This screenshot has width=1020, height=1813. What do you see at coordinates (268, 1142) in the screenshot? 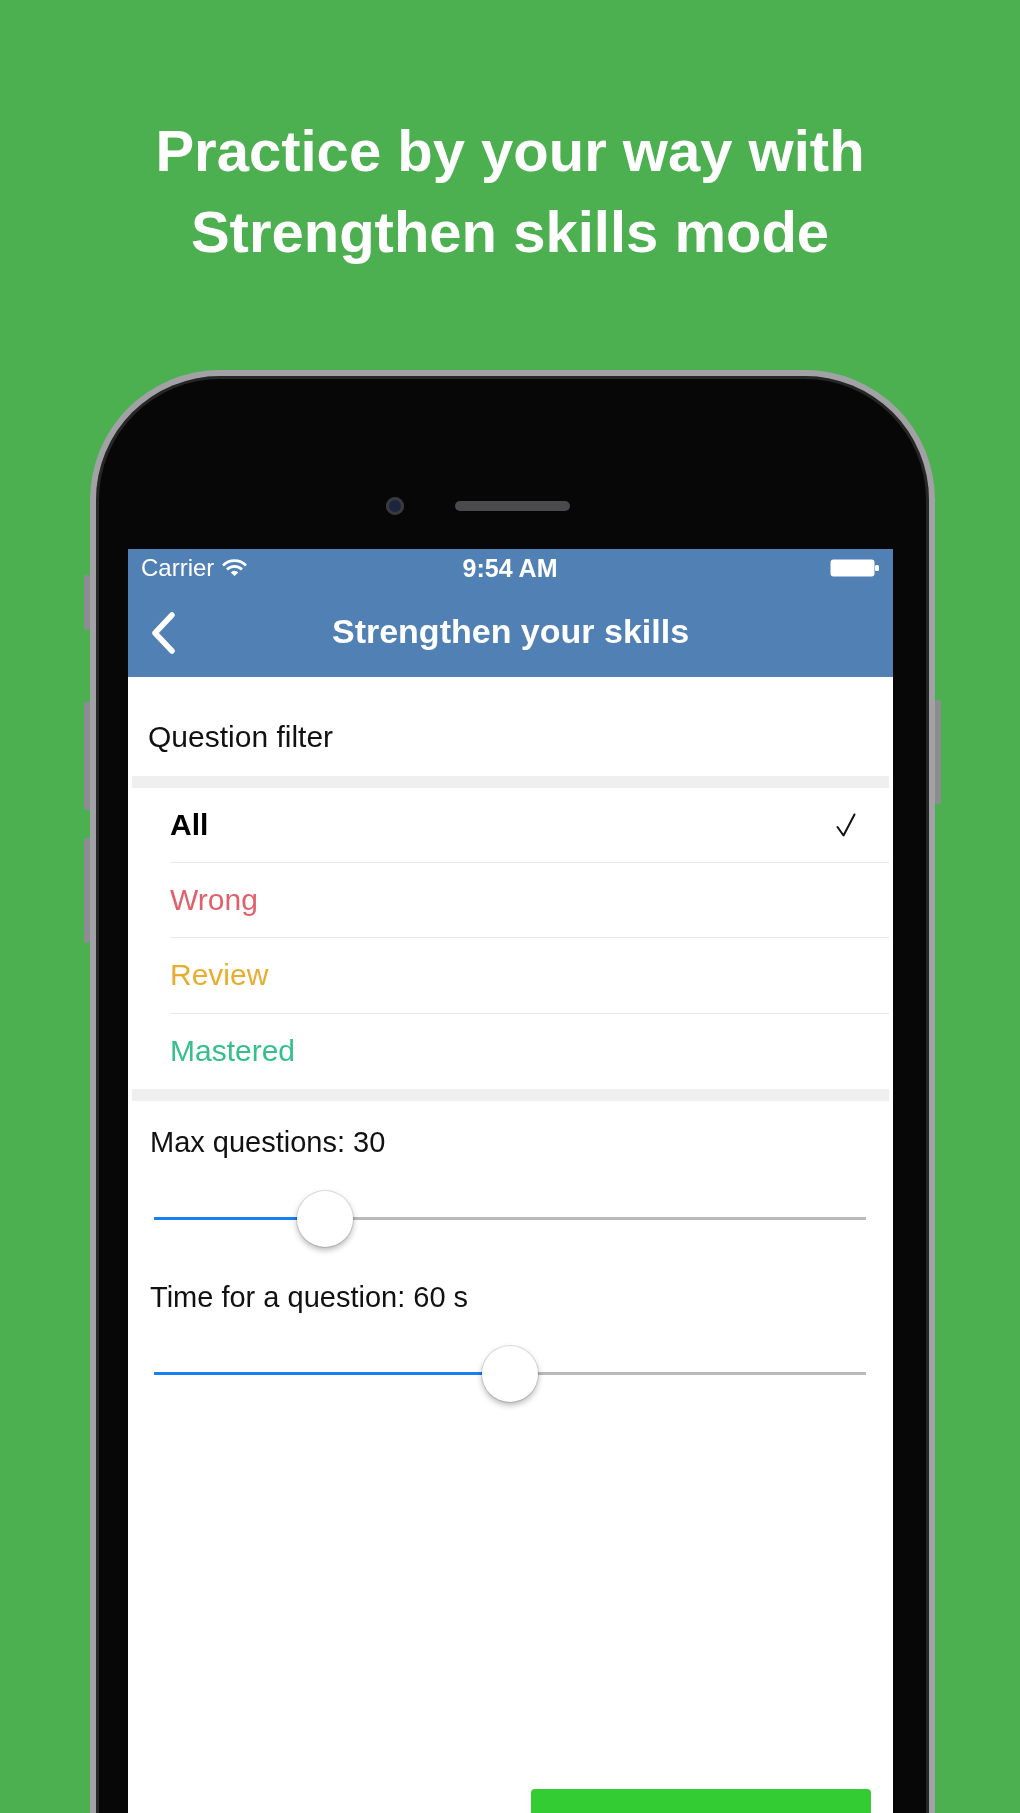
I see `slider-label: Max questions: 30` at bounding box center [268, 1142].